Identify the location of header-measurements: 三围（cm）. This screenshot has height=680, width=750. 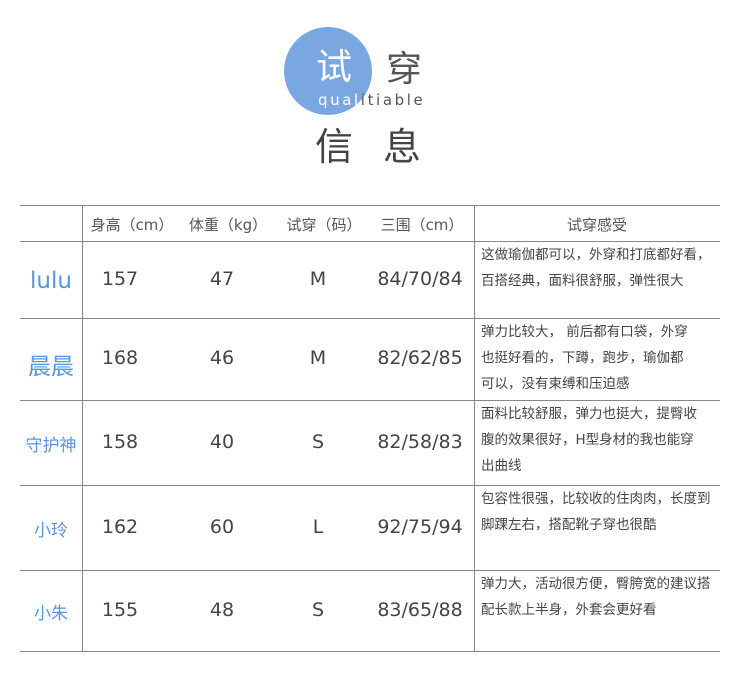
(422, 225).